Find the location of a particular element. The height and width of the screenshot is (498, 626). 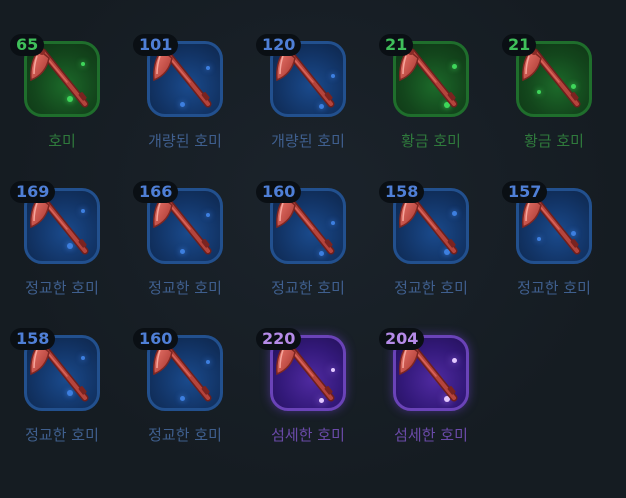

level-badge: 120 is located at coordinates (279, 45).